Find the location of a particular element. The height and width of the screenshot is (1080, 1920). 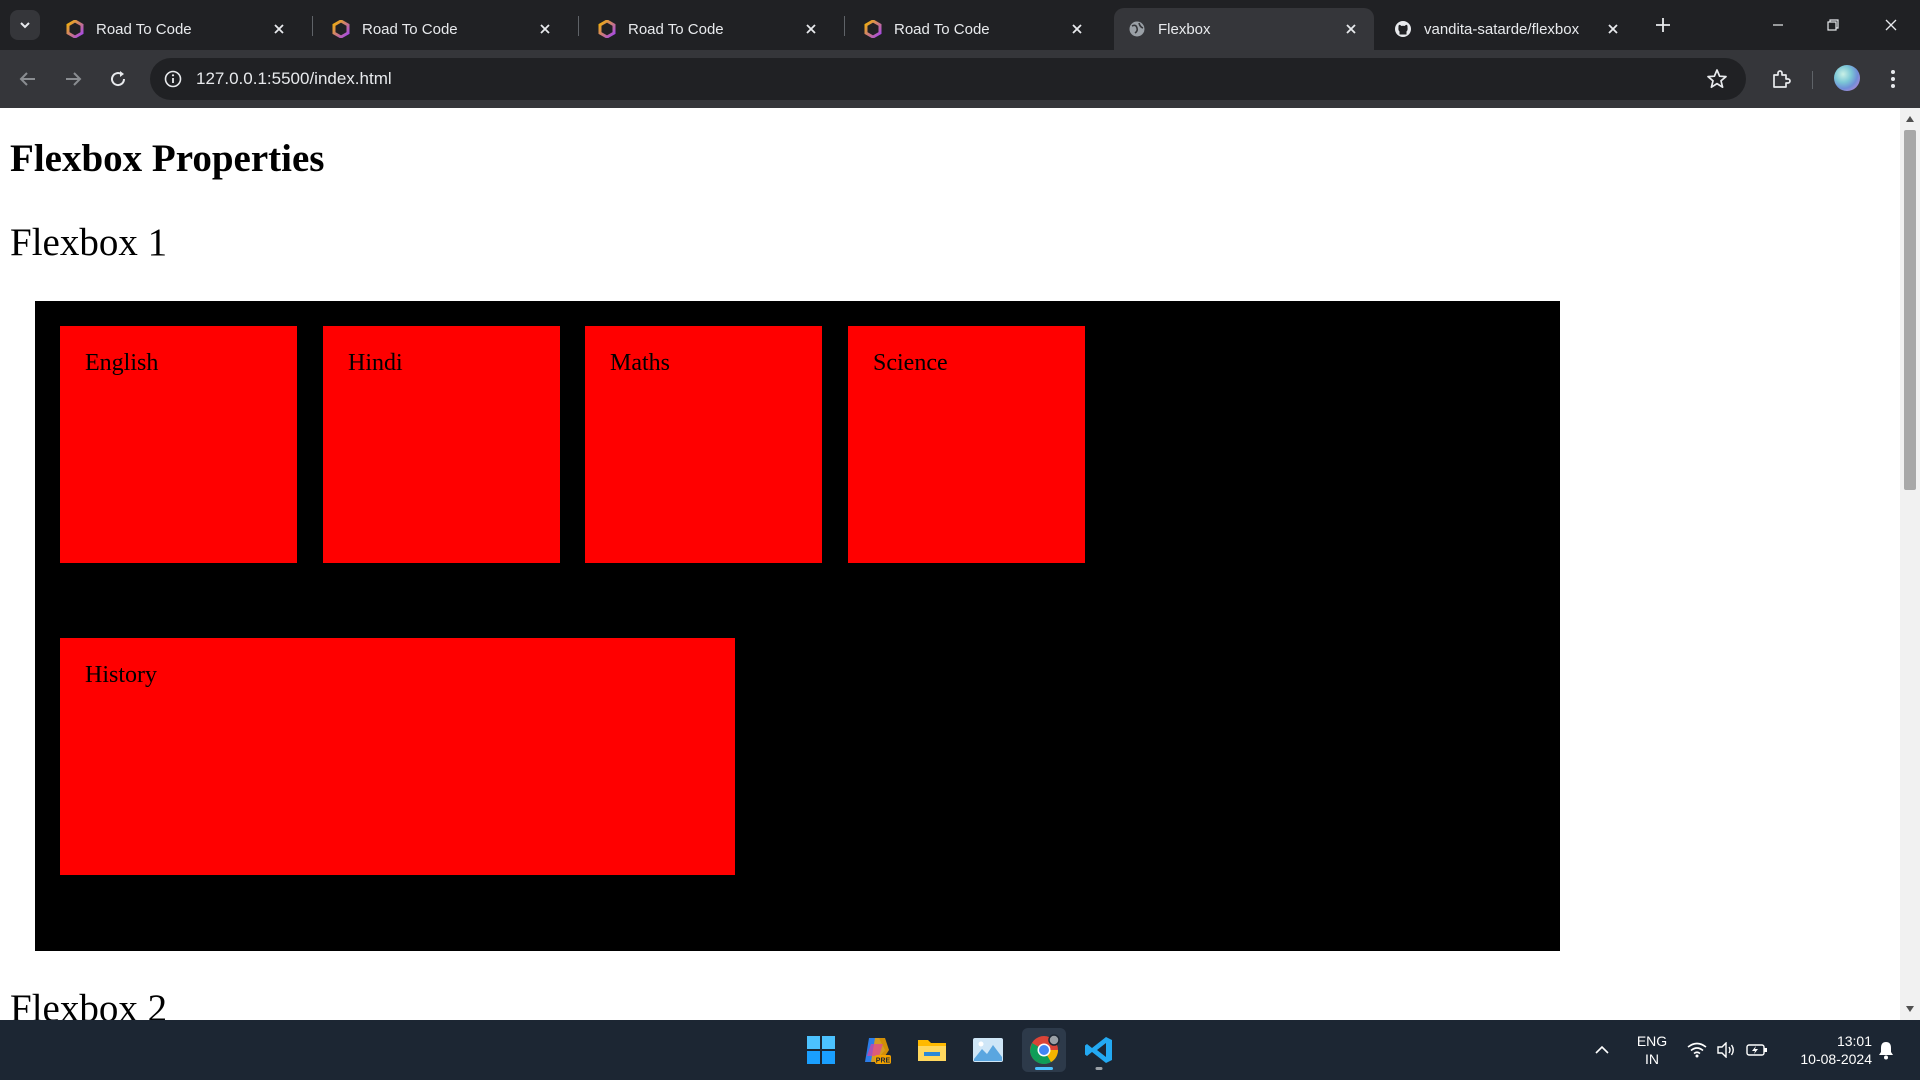

back-button is located at coordinates (28, 79).